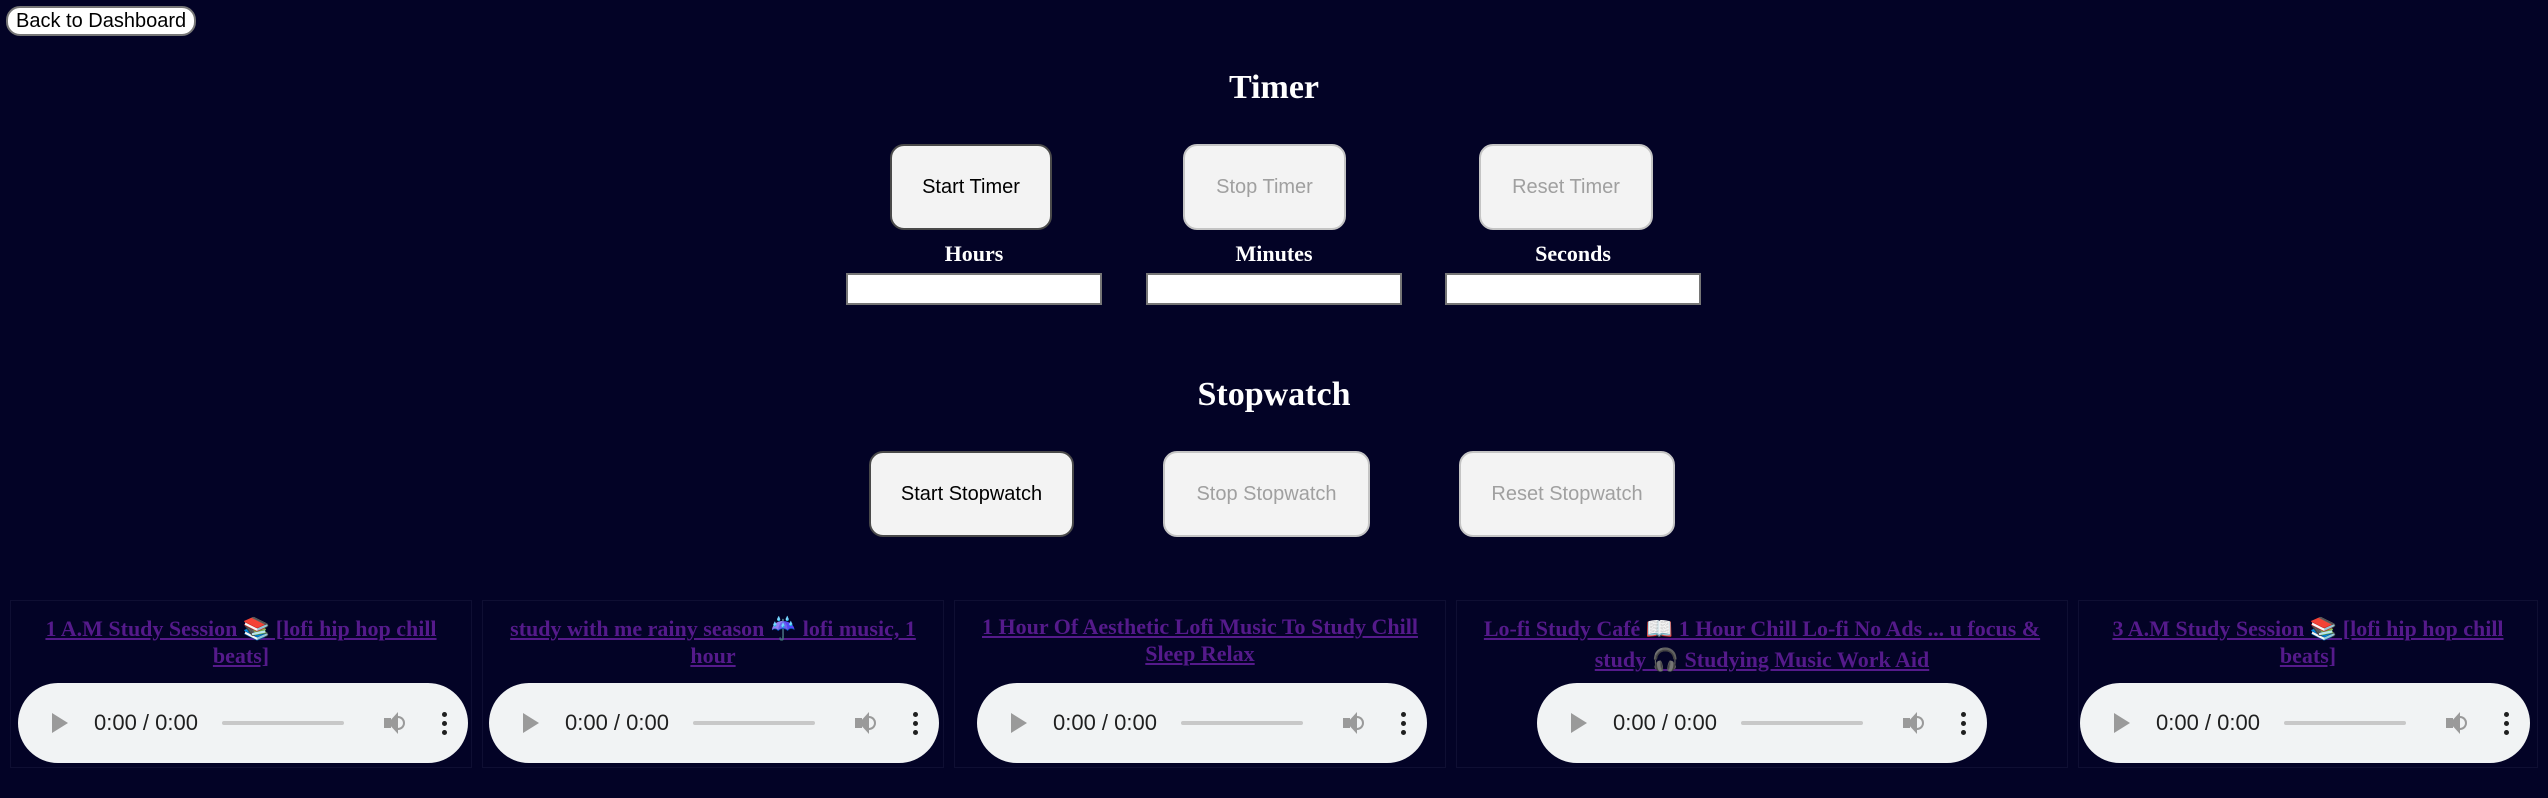 The image size is (2548, 798). Describe the element at coordinates (1567, 494) in the screenshot. I see `reset-stopwatch-button: Reset Stopwatch` at that location.